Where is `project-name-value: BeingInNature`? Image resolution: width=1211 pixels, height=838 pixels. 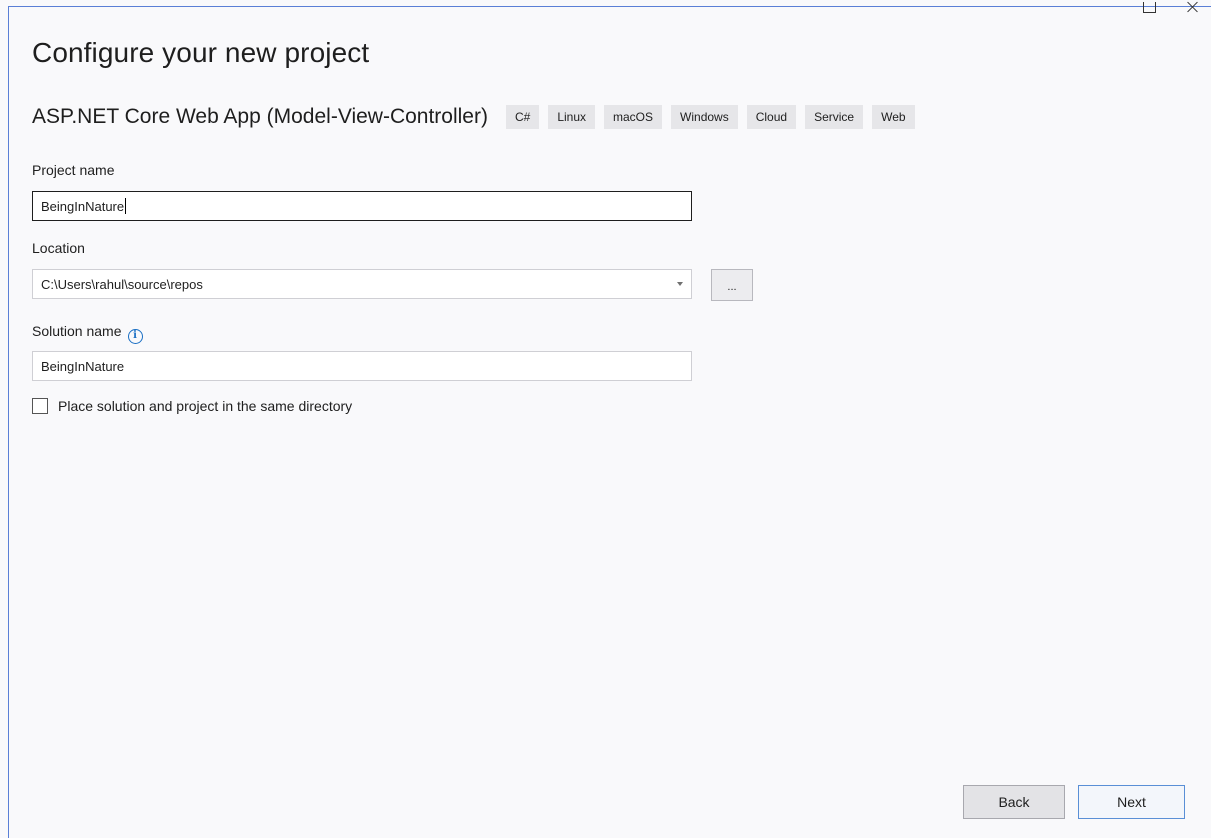
project-name-value: BeingInNature is located at coordinates (83, 206).